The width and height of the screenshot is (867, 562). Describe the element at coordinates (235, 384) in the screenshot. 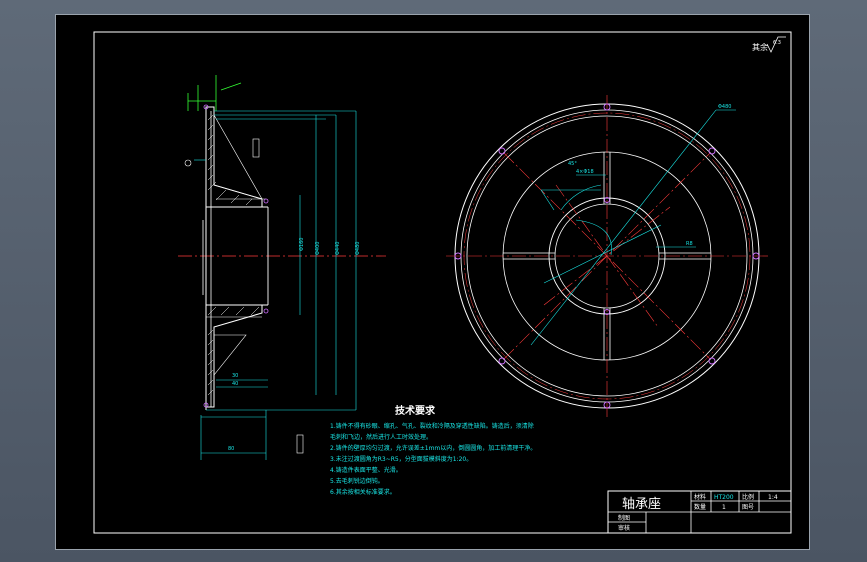

I see `svg-text: 40` at that location.